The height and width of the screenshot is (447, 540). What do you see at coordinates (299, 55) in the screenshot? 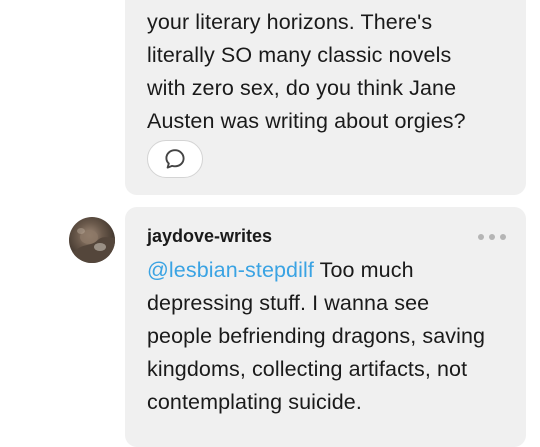
I see `comment-text-line: literally SO many classic novels` at bounding box center [299, 55].